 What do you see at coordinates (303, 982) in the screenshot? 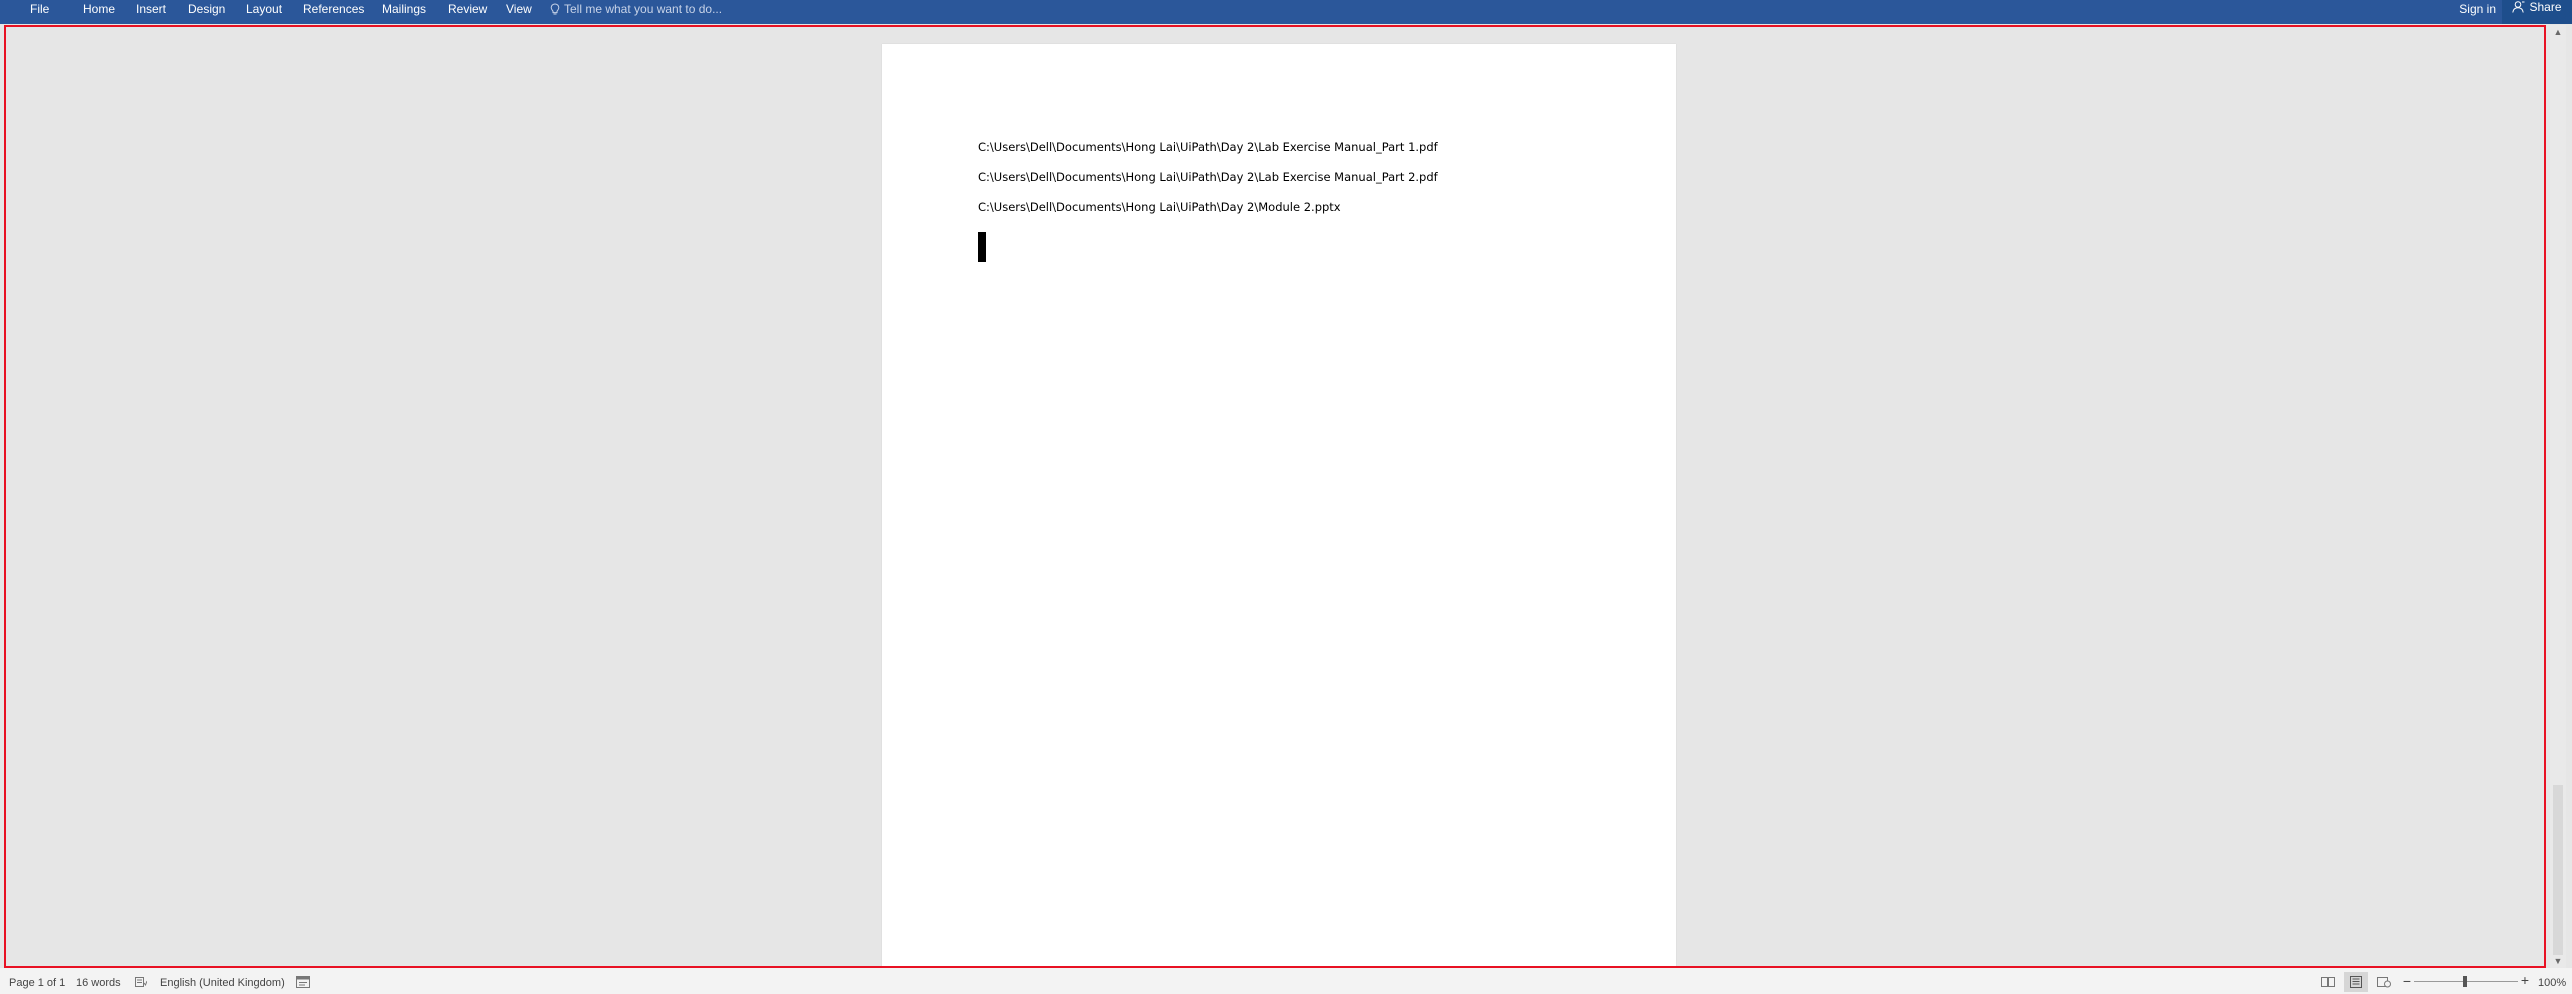
I see `macro-recording-icon` at bounding box center [303, 982].